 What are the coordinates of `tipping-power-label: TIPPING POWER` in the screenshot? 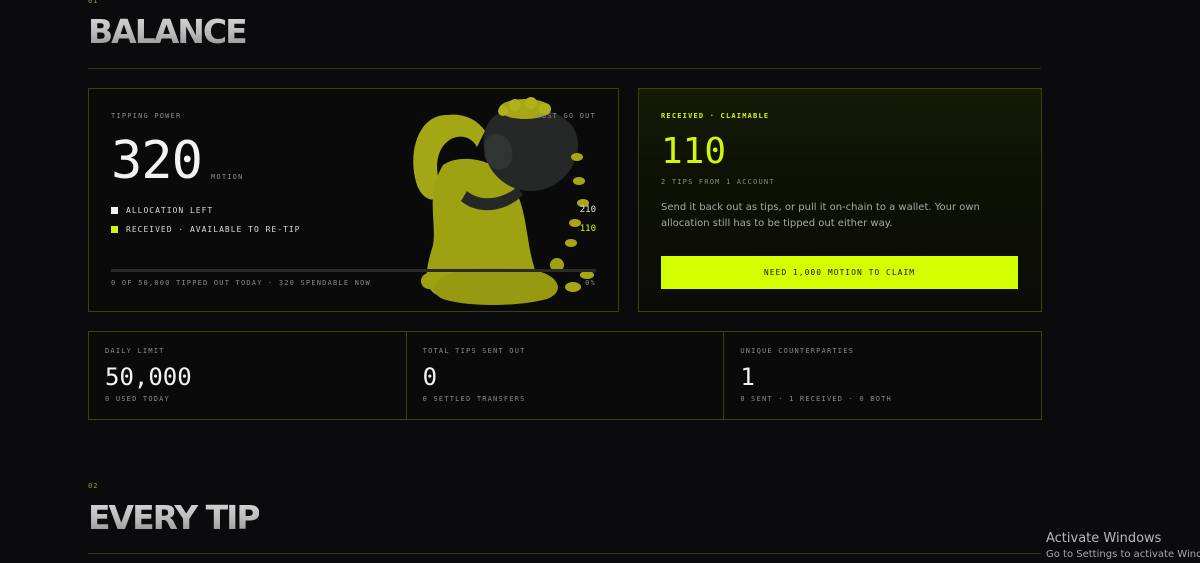 It's located at (146, 116).